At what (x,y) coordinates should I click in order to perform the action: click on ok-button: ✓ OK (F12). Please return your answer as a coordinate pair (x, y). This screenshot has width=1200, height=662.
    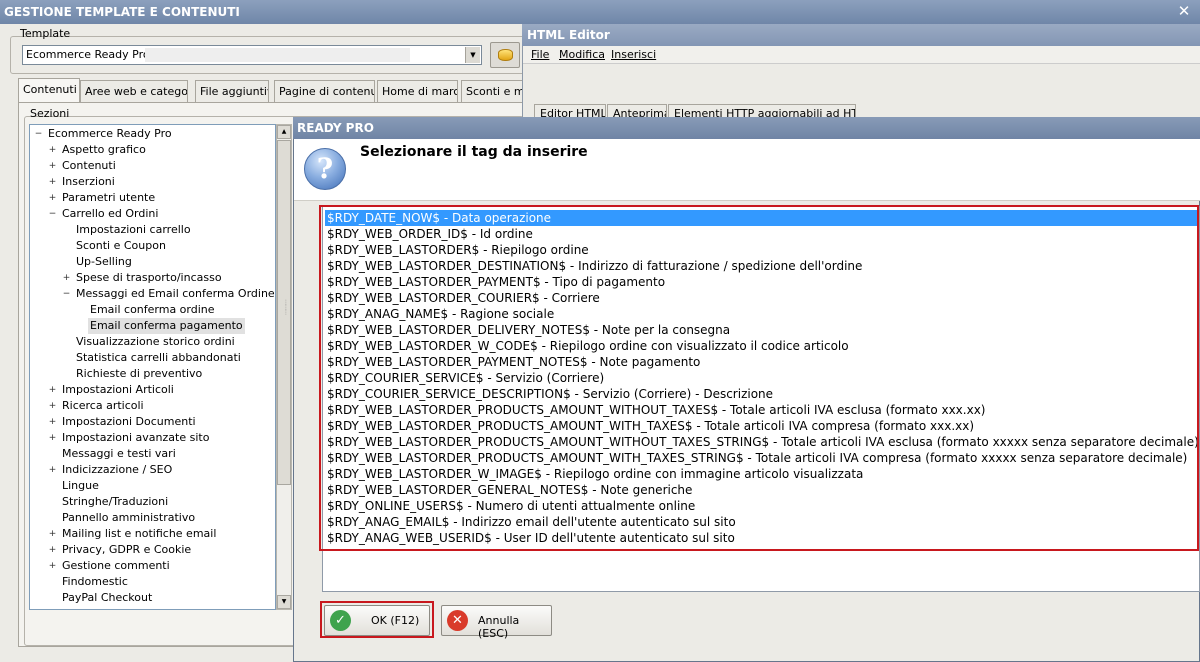
    Looking at the image, I should click on (377, 620).